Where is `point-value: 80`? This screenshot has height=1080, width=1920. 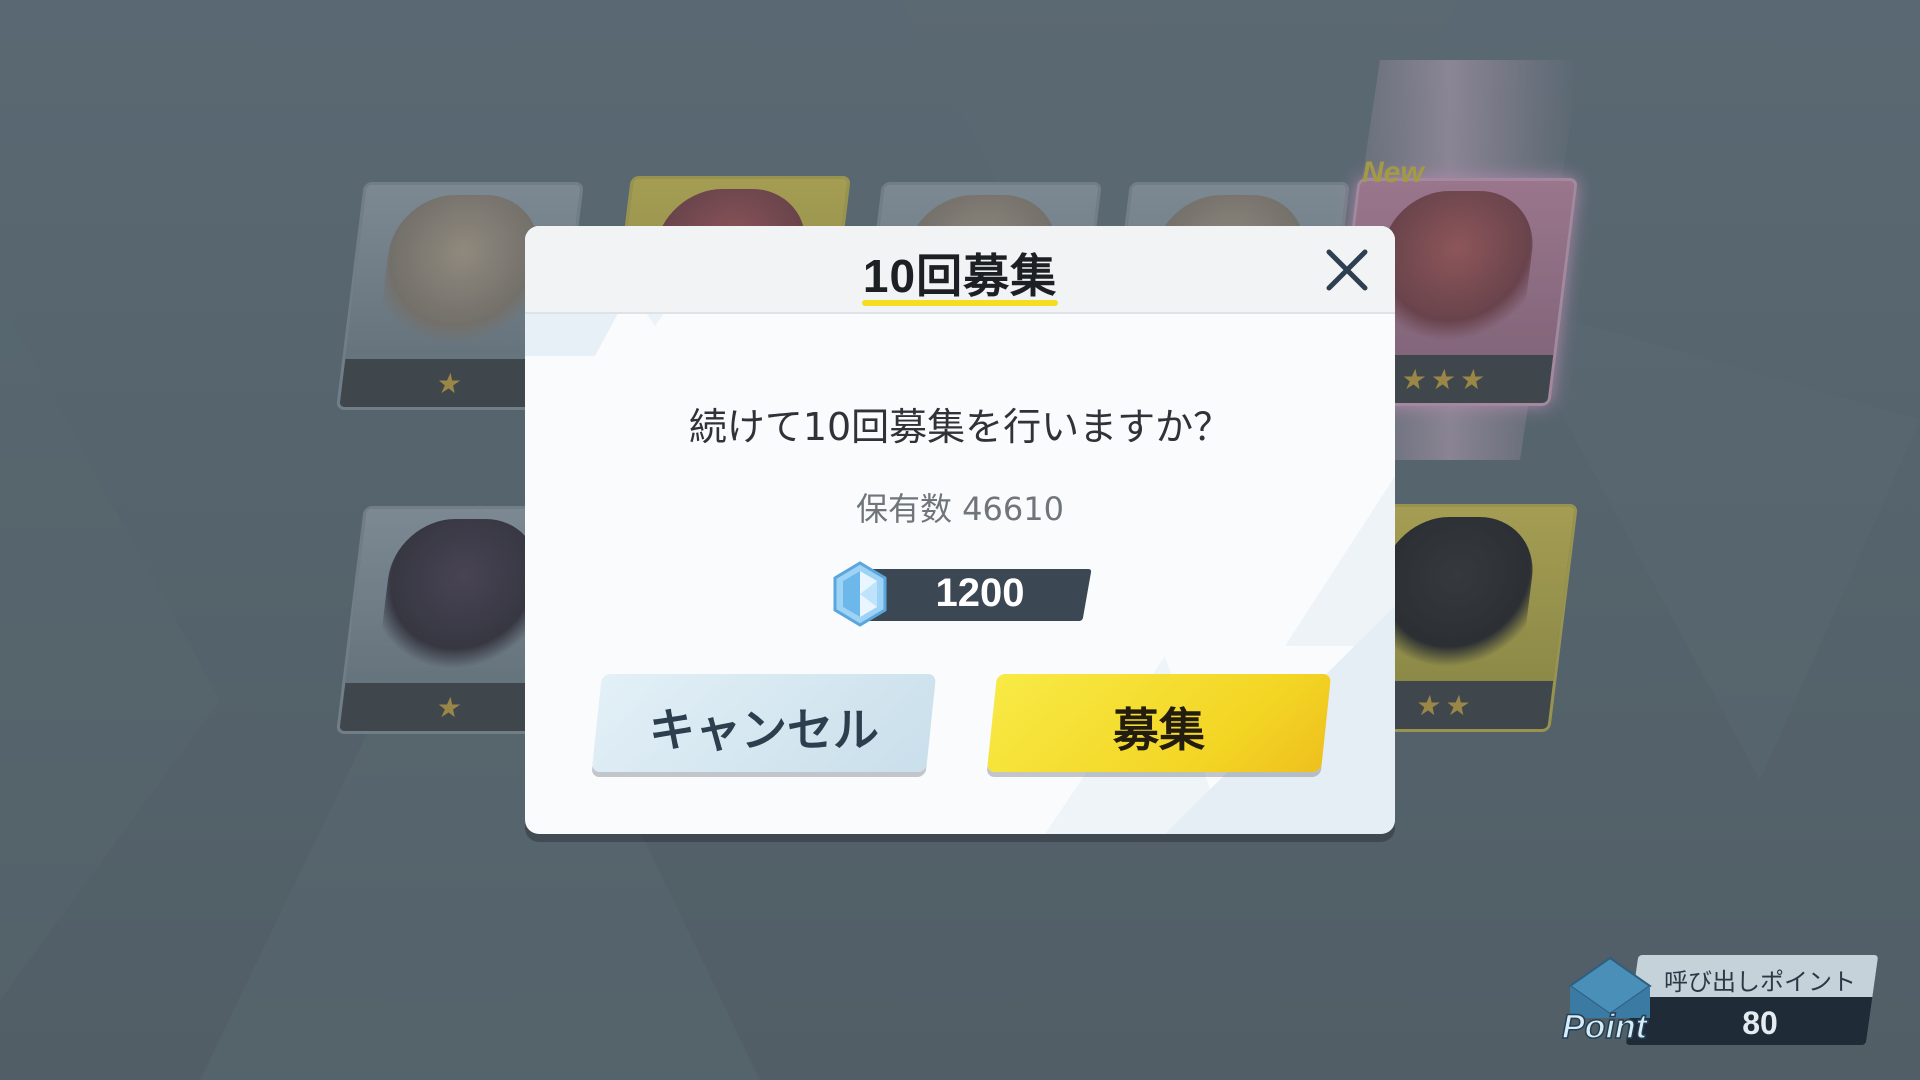
point-value: 80 is located at coordinates (1760, 1023).